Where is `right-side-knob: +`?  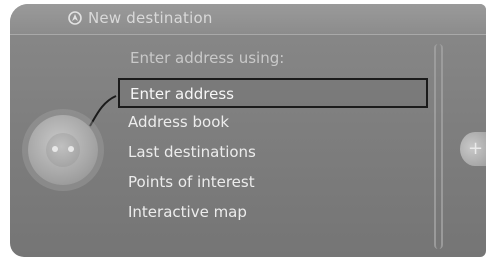
right-side-knob: + is located at coordinates (473, 149).